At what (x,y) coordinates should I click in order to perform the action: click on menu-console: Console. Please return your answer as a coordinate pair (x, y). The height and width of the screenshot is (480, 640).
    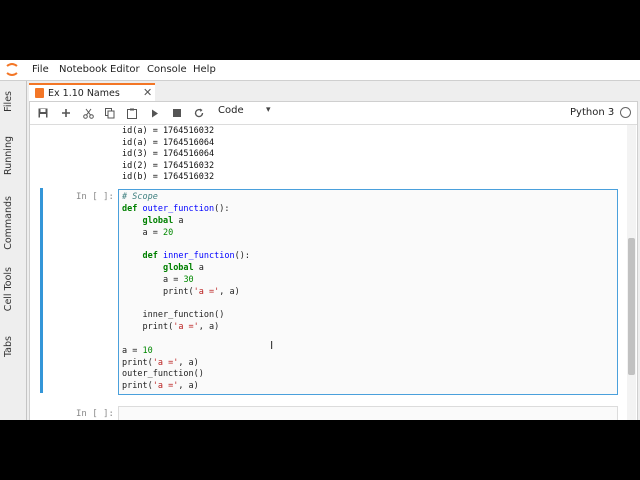
    Looking at the image, I should click on (167, 69).